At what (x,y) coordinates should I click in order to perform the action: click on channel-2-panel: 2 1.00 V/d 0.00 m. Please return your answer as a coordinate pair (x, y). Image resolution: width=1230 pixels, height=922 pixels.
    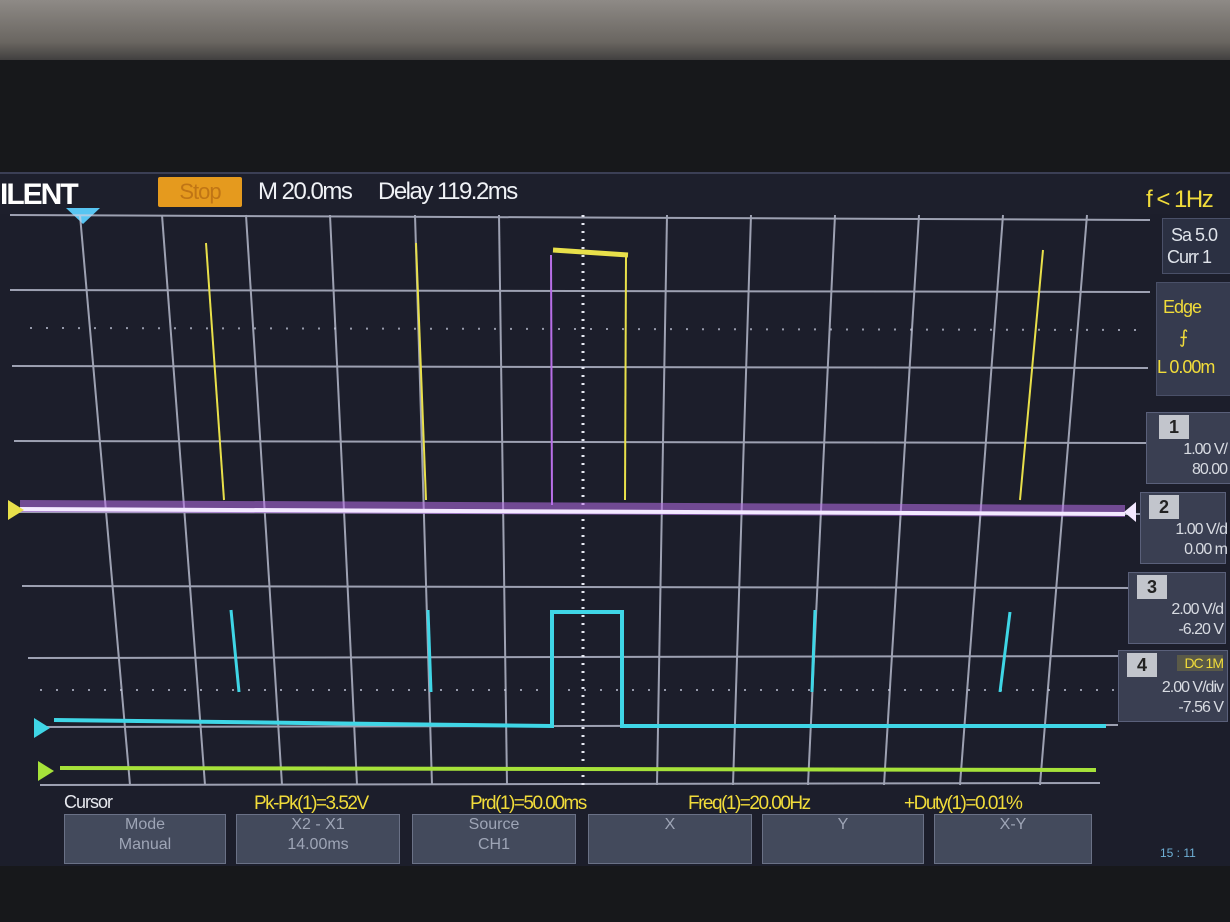
    Looking at the image, I should click on (1184, 528).